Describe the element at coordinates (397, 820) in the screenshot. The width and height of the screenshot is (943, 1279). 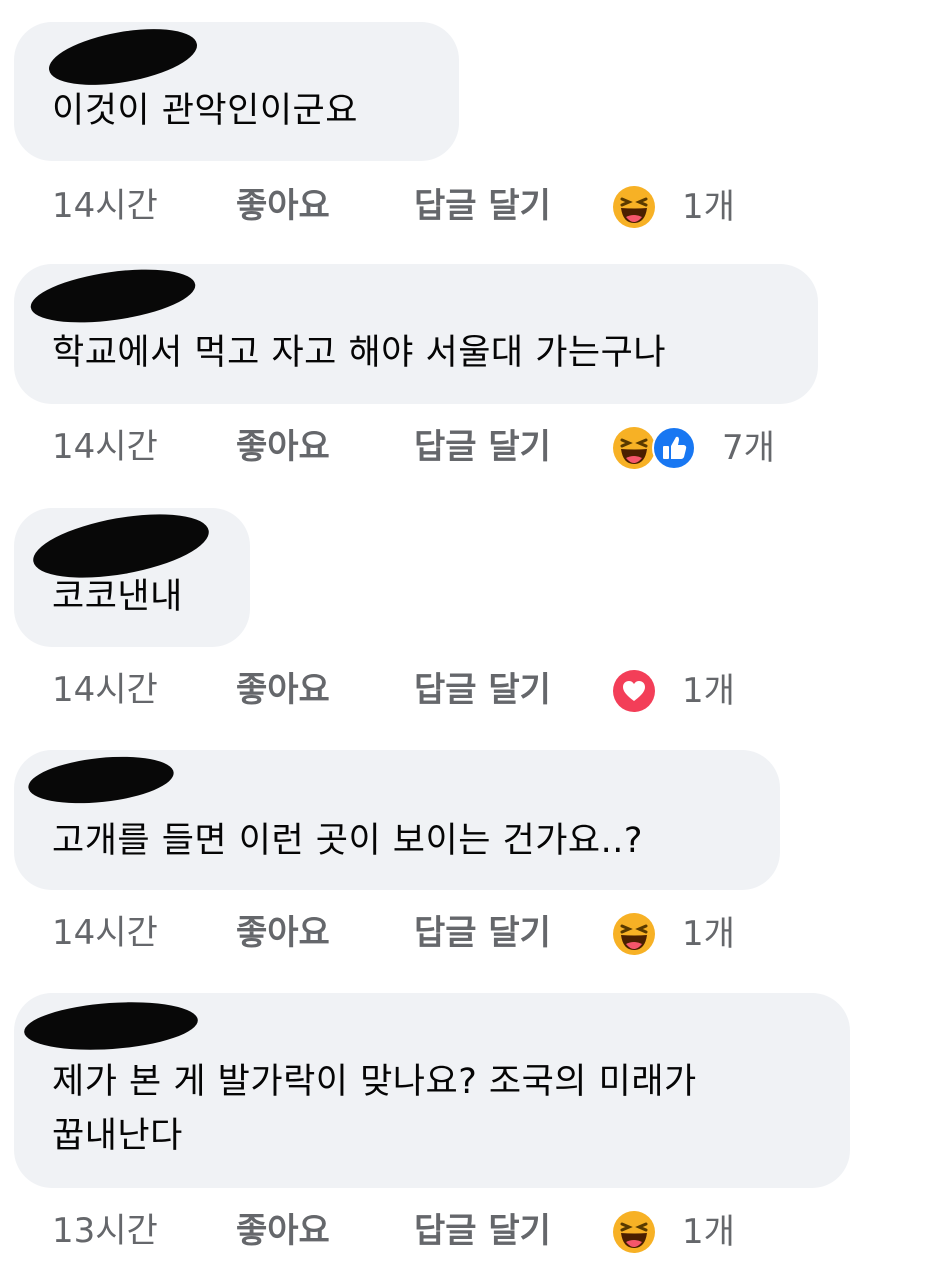
I see `comment-bubble: 고개를 들면 이런 곳이 보이는 건가요..?` at that location.